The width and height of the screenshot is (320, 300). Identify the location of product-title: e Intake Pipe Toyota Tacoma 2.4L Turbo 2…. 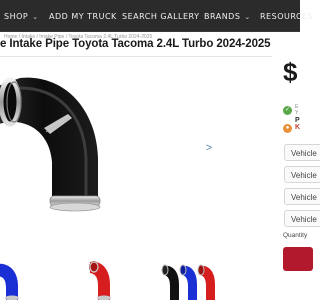
(135, 44).